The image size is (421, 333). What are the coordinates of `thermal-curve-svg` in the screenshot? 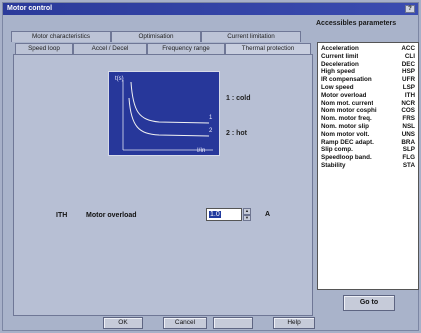 It's located at (167, 115).